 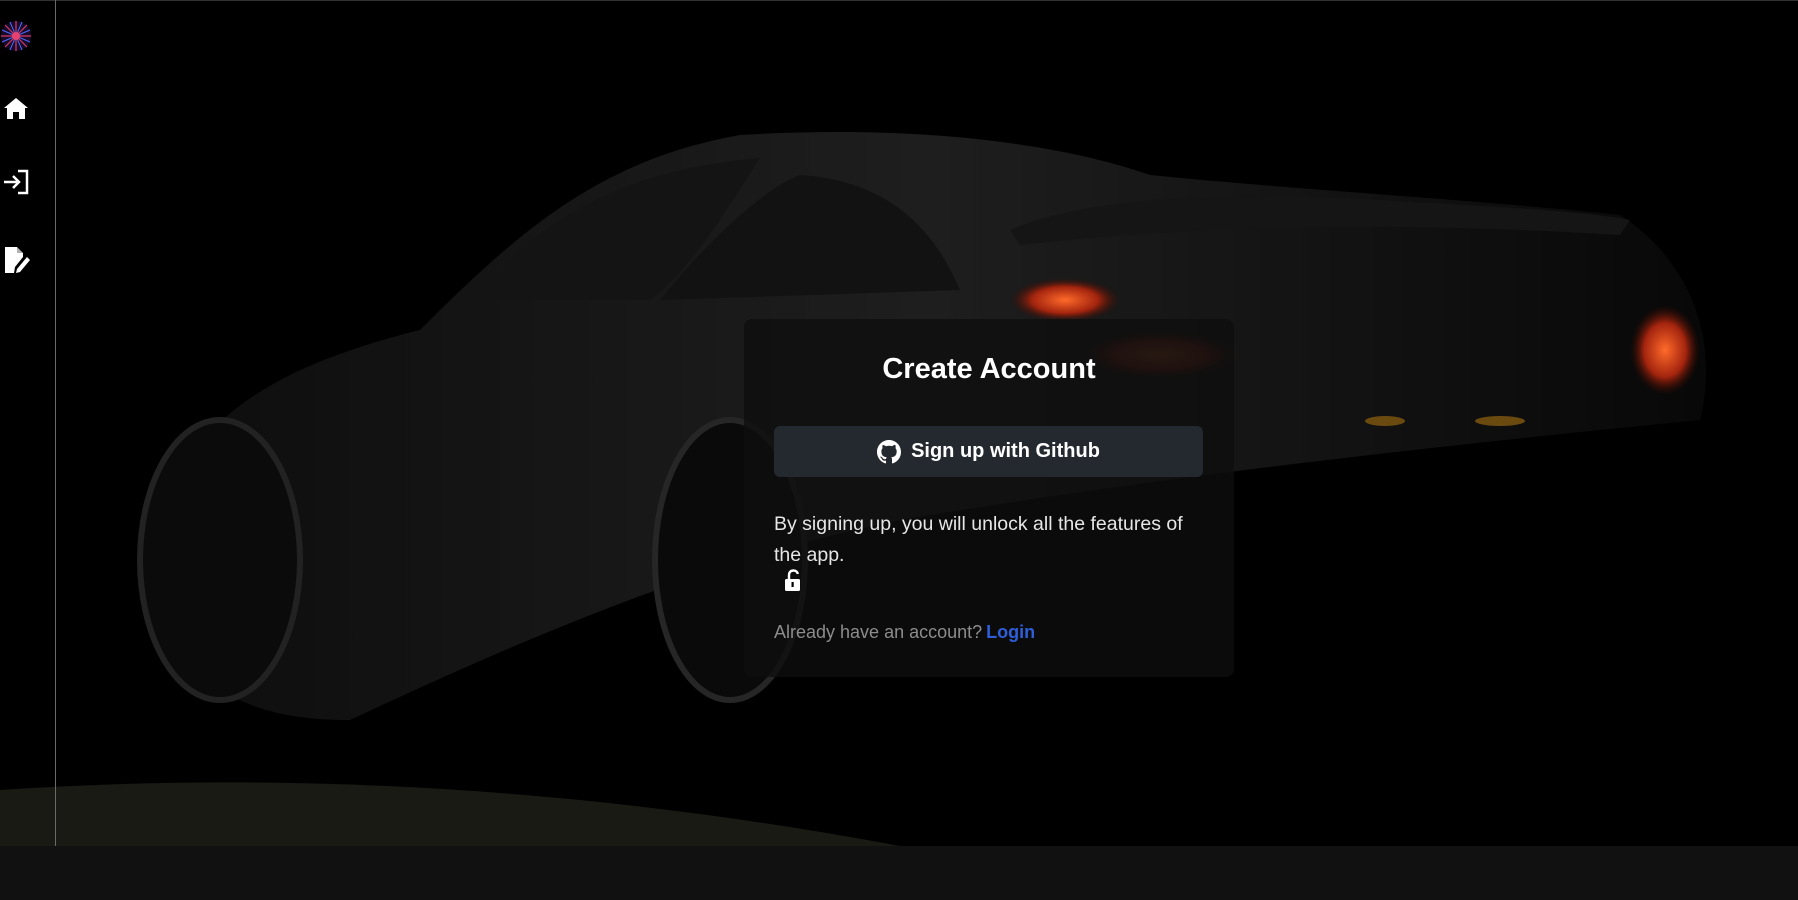 What do you see at coordinates (28, 423) in the screenshot?
I see `sidebar` at bounding box center [28, 423].